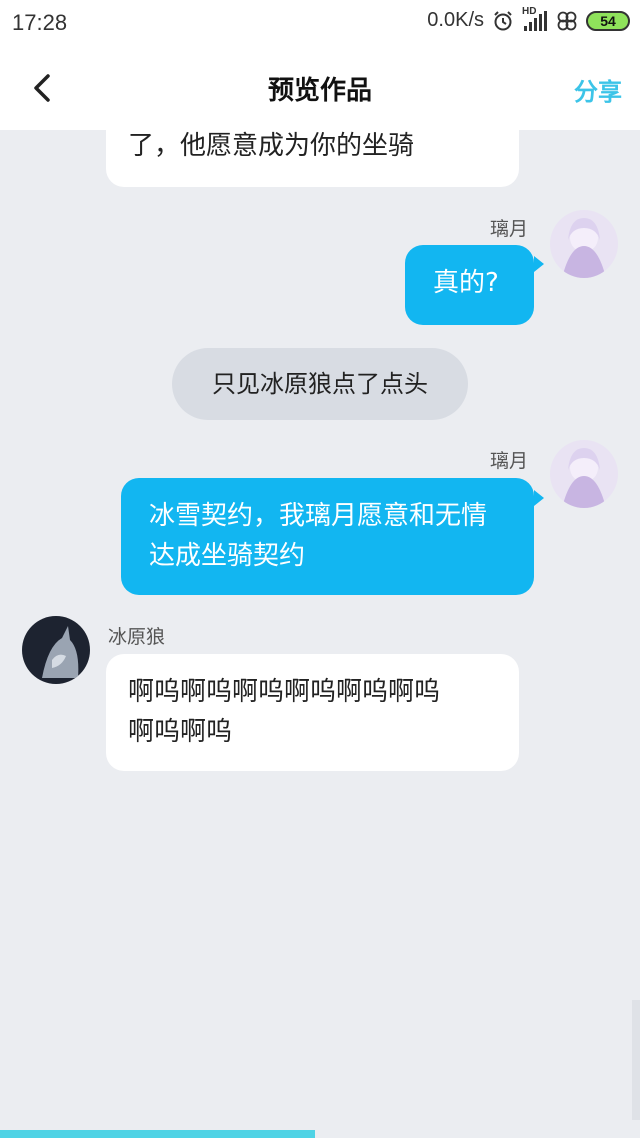  What do you see at coordinates (598, 89) in the screenshot?
I see `share-button: 分享` at bounding box center [598, 89].